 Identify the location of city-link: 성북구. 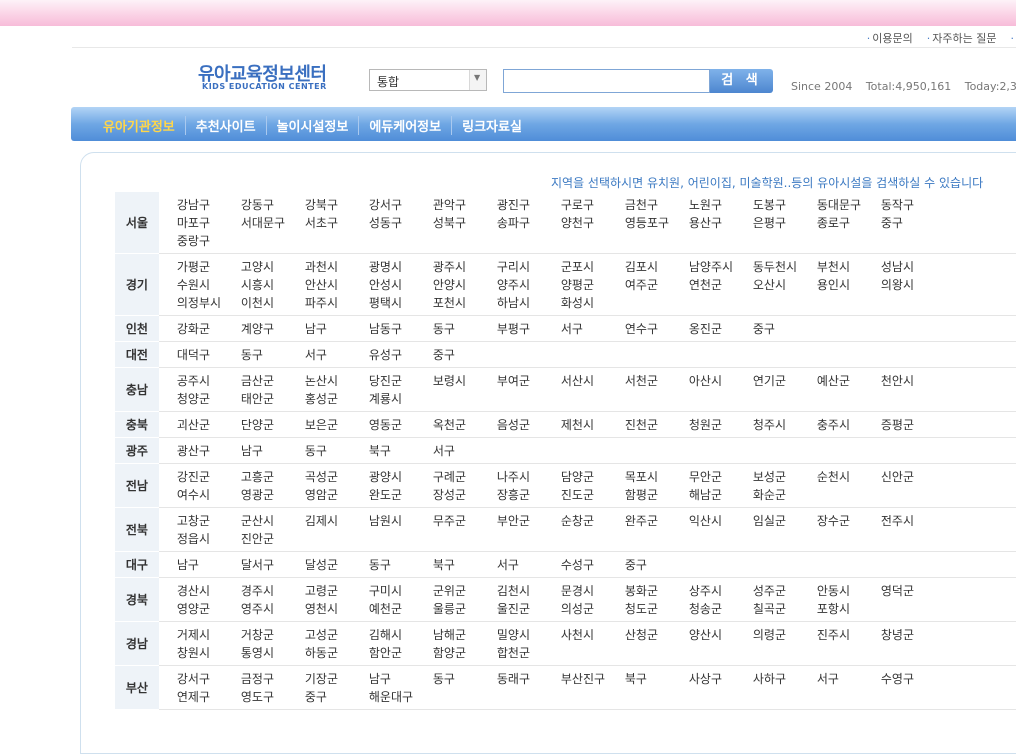
(465, 223).